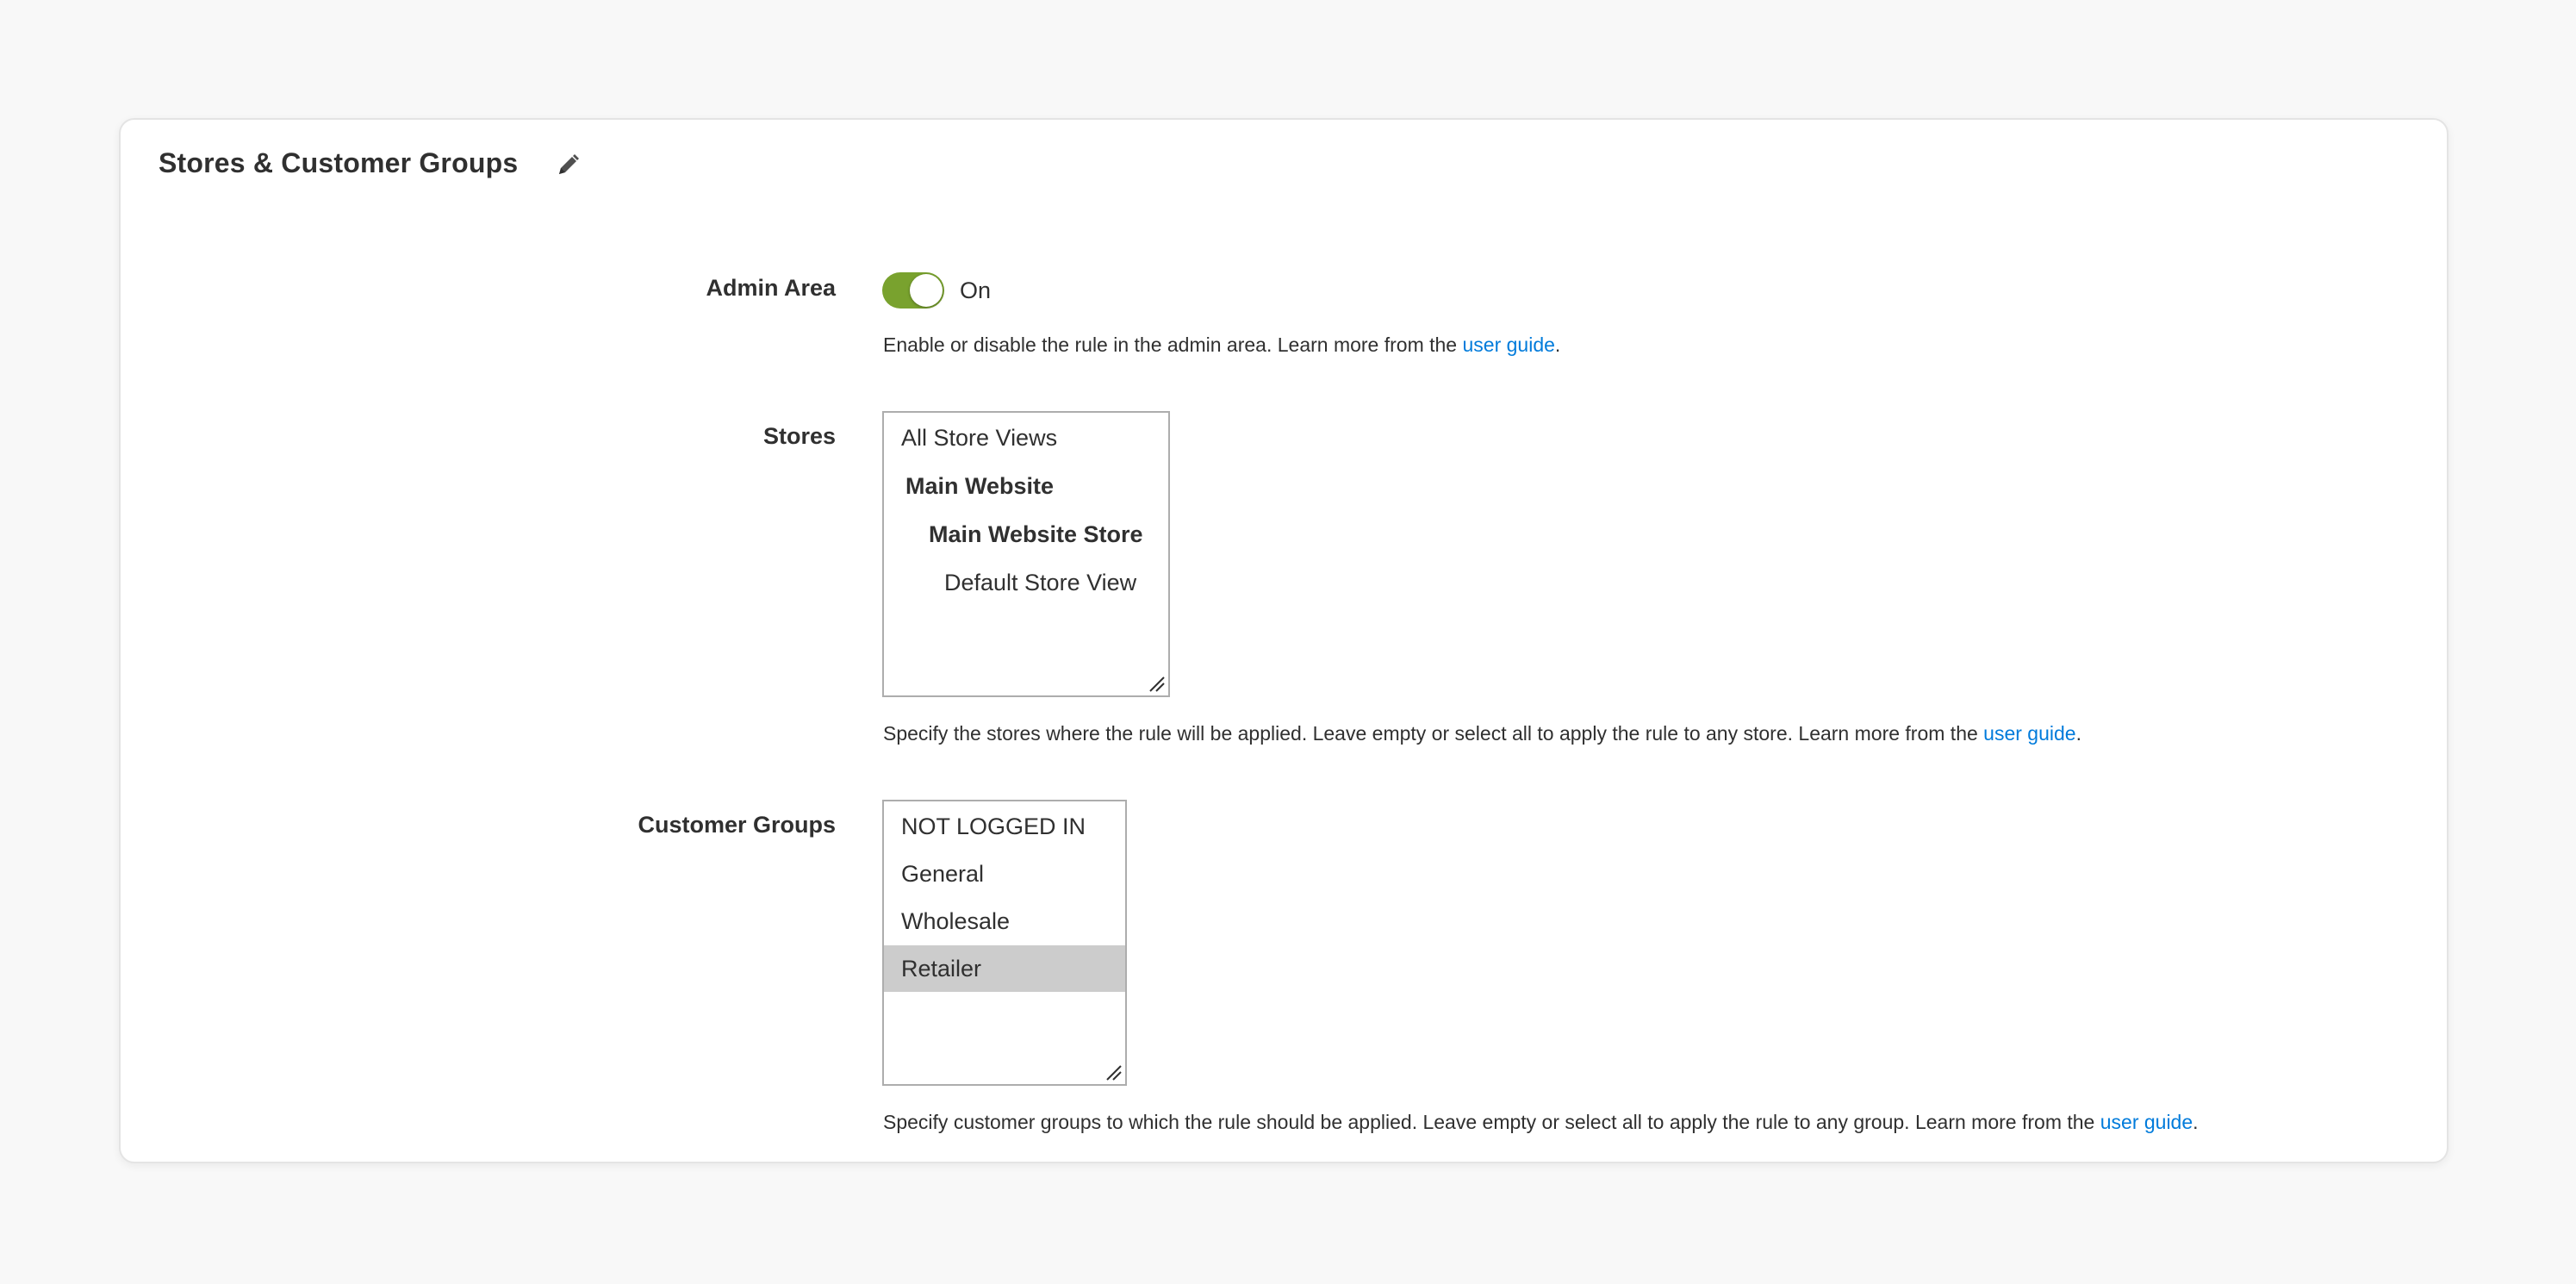 The width and height of the screenshot is (2576, 1284). I want to click on admin-area-label: Admin Area, so click(771, 288).